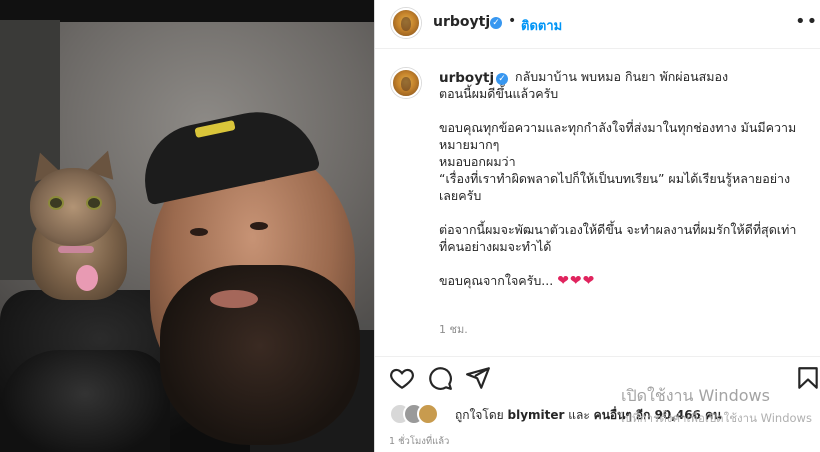 The image size is (820, 452). What do you see at coordinates (94, 203) in the screenshot?
I see `cat-eye-right` at bounding box center [94, 203].